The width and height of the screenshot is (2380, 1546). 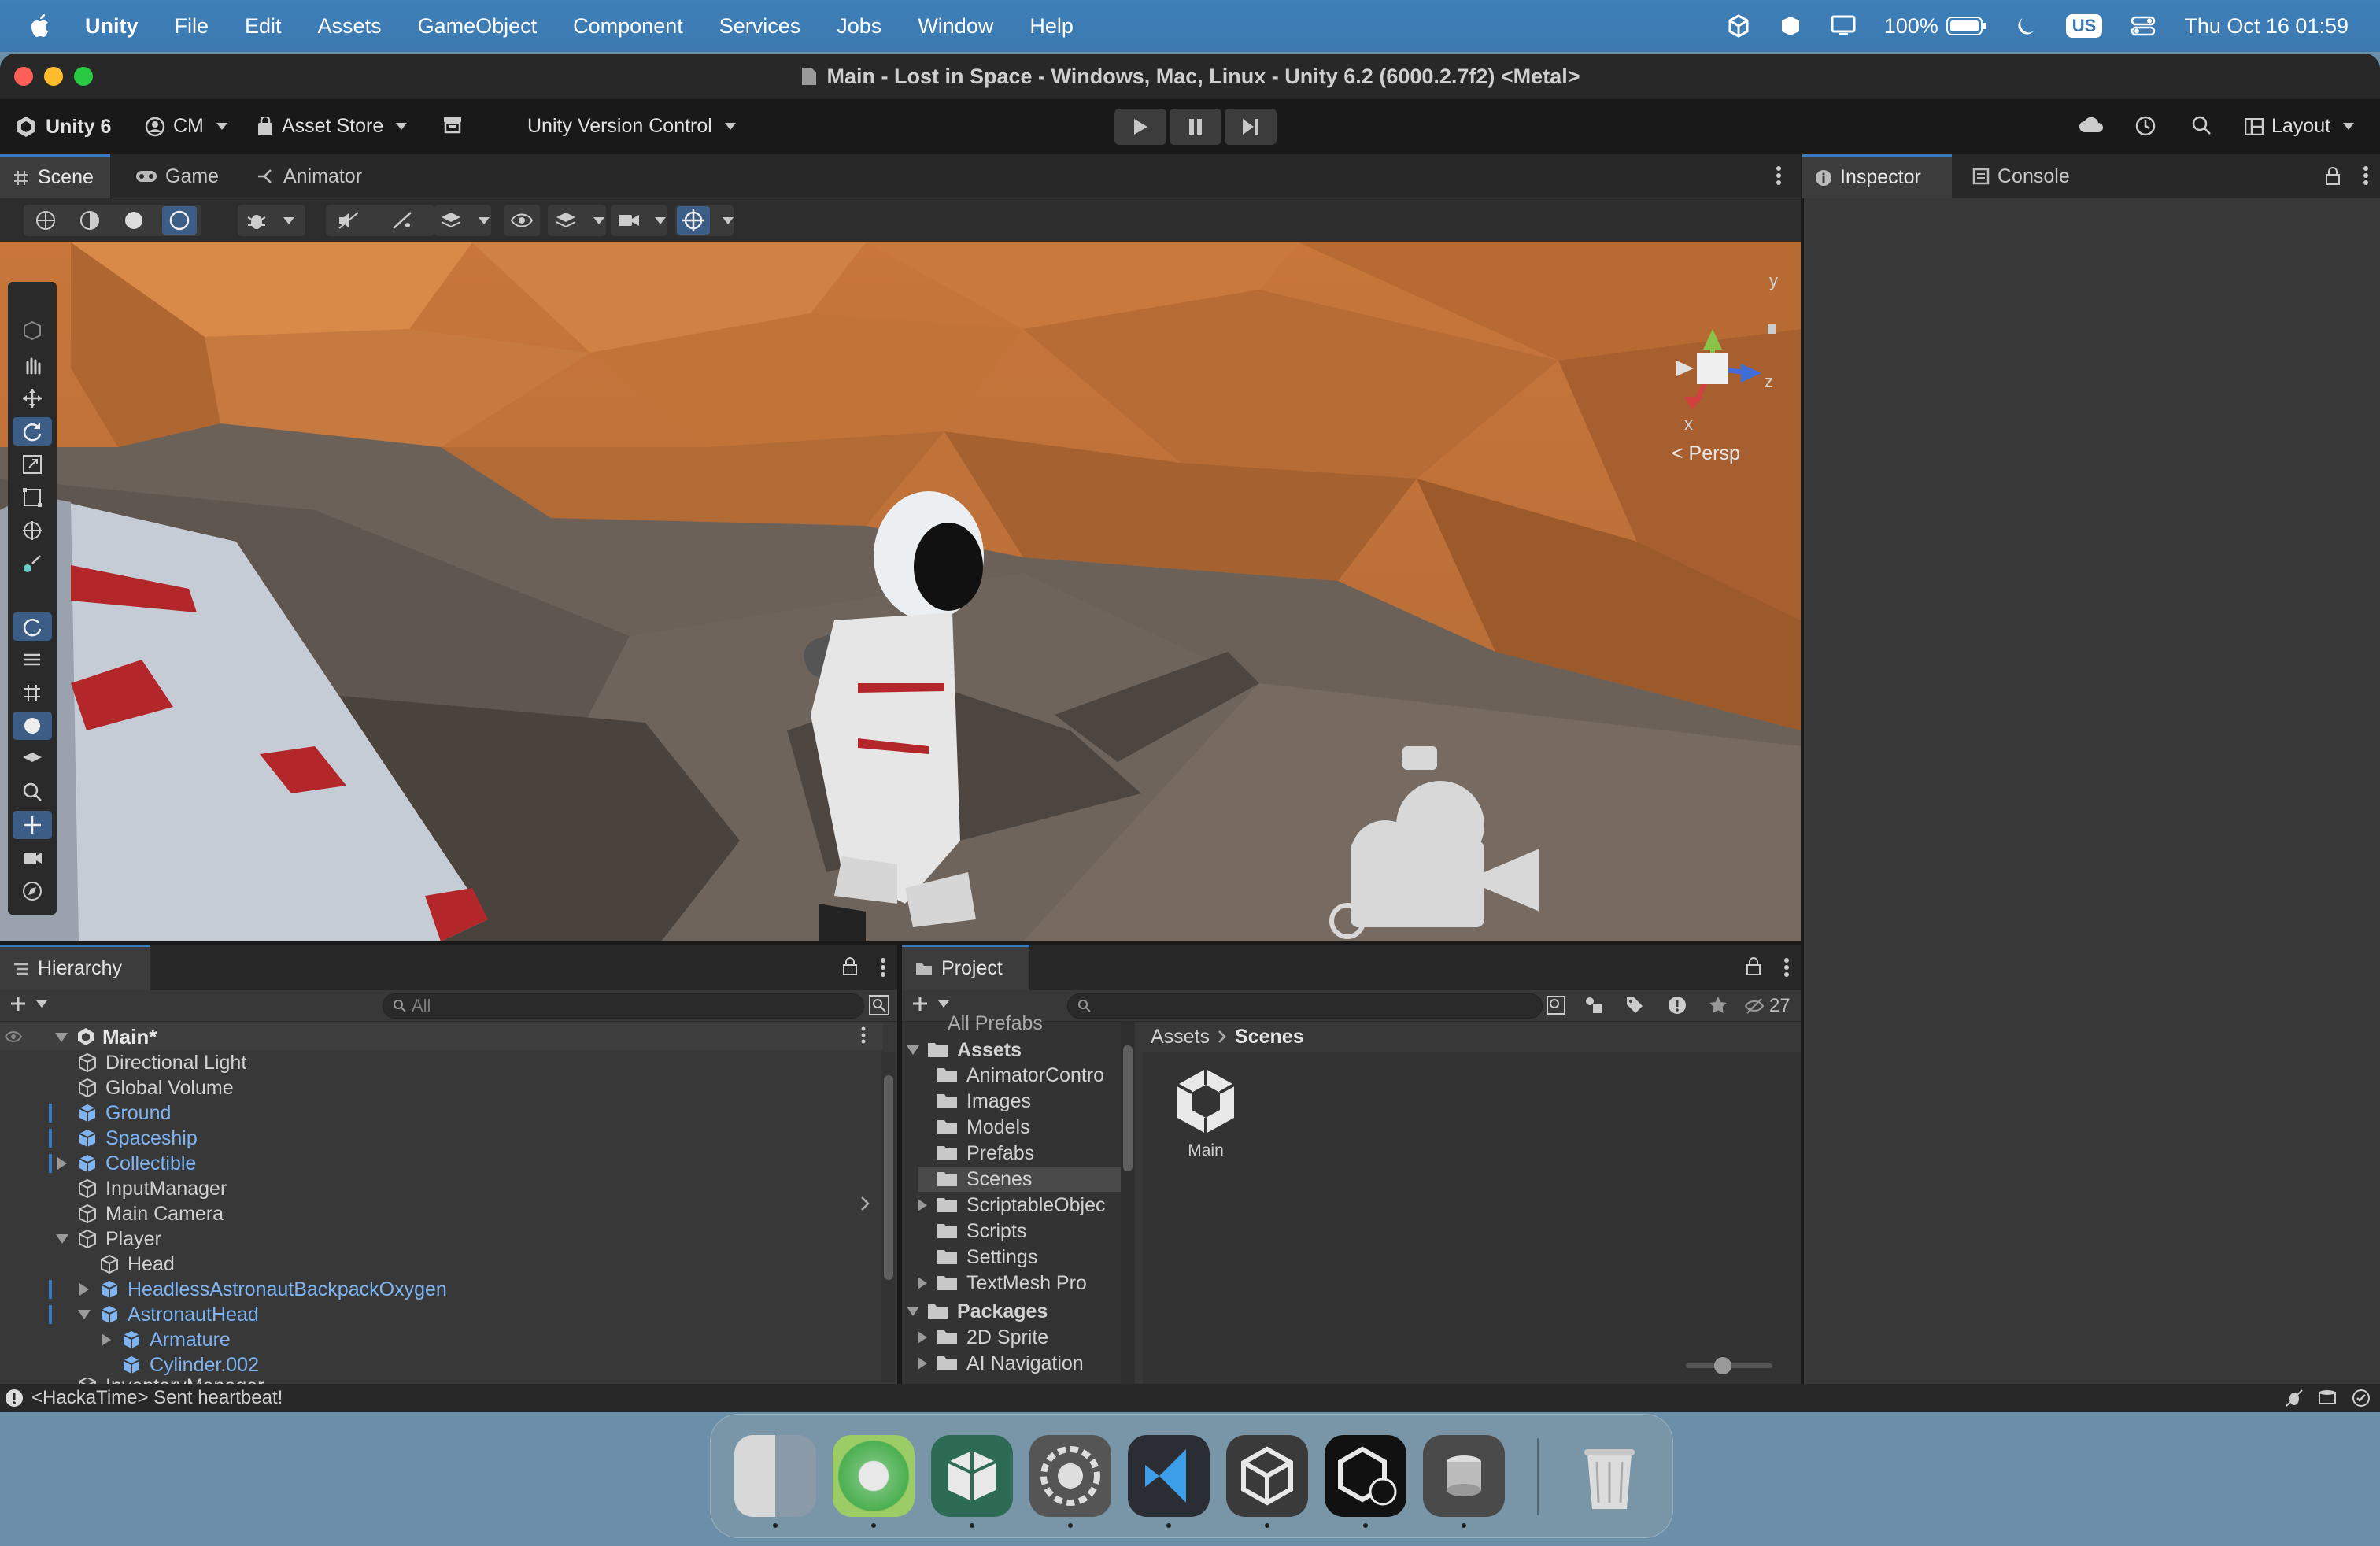 What do you see at coordinates (1935, 27) in the screenshot?
I see `battery-status: 100%` at bounding box center [1935, 27].